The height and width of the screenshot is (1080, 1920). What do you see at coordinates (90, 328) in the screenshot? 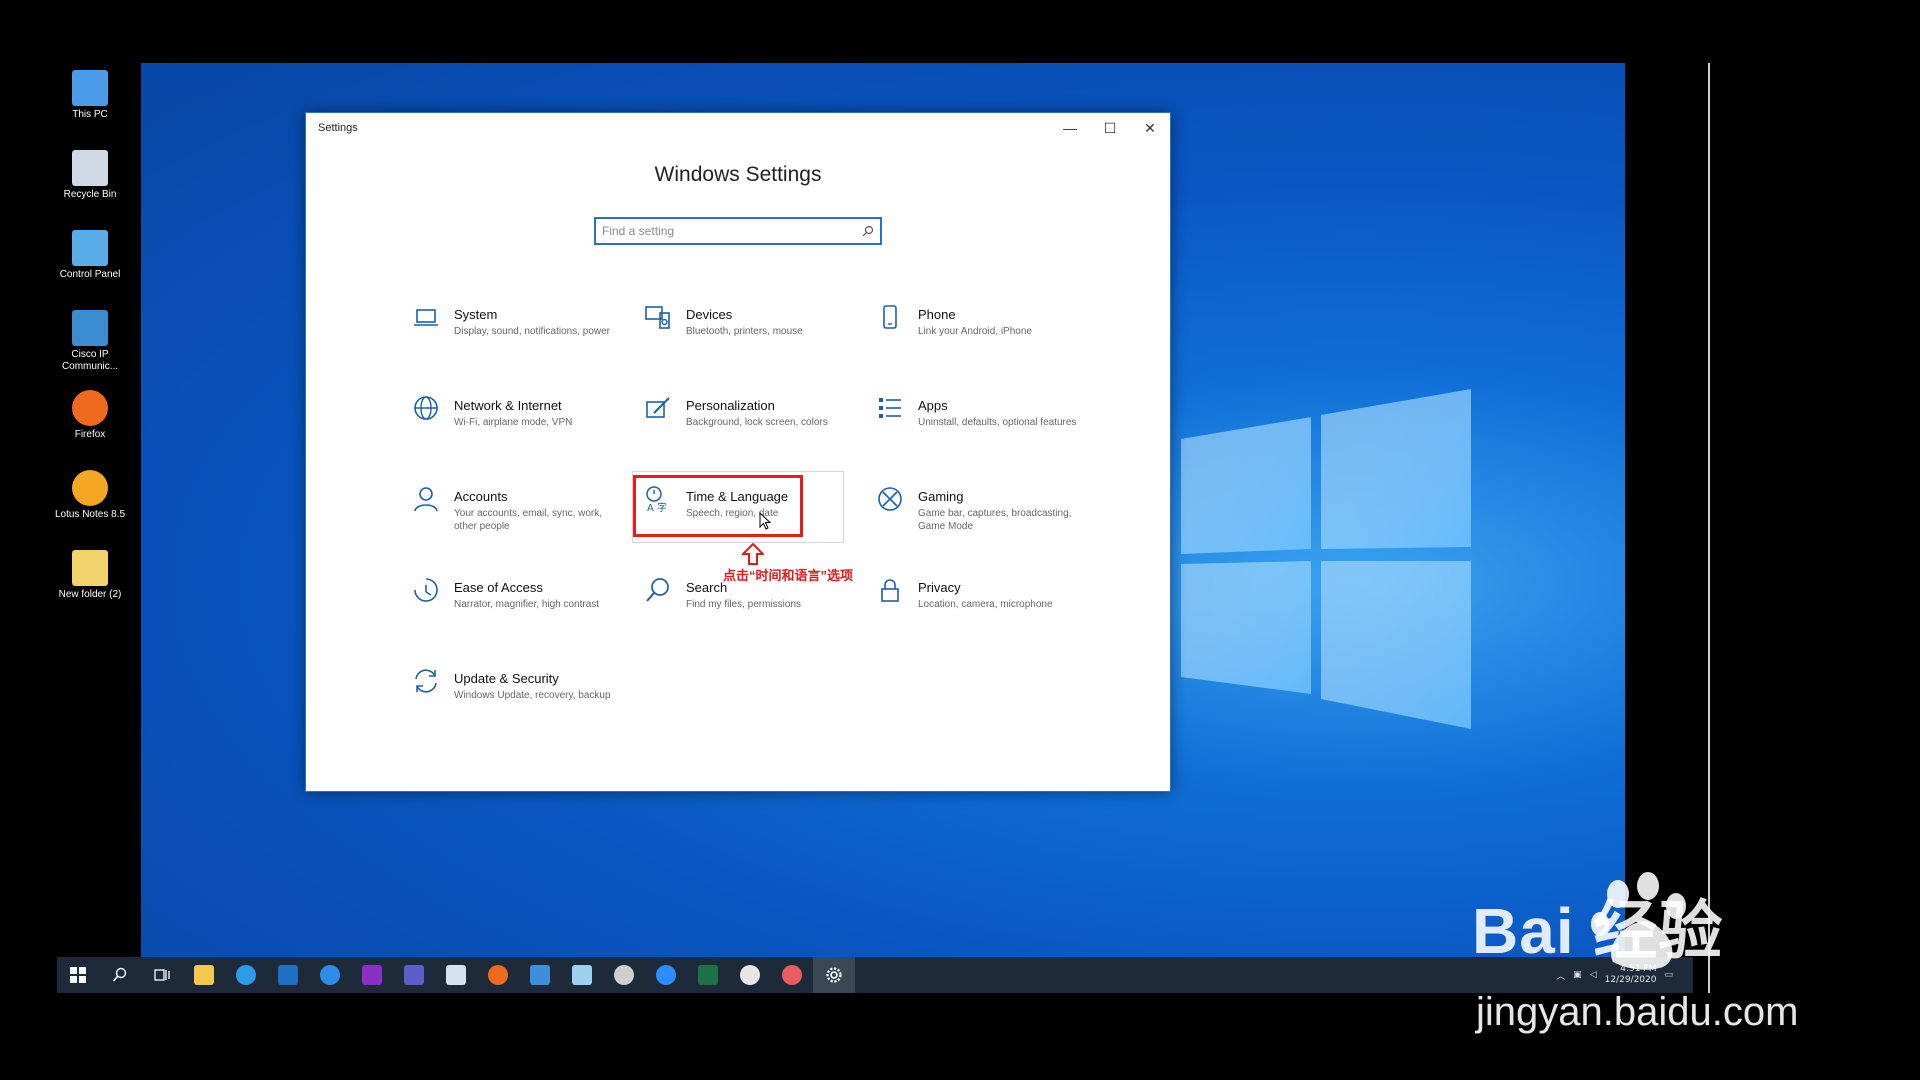
I see `cisco-ip-communicator-icon` at bounding box center [90, 328].